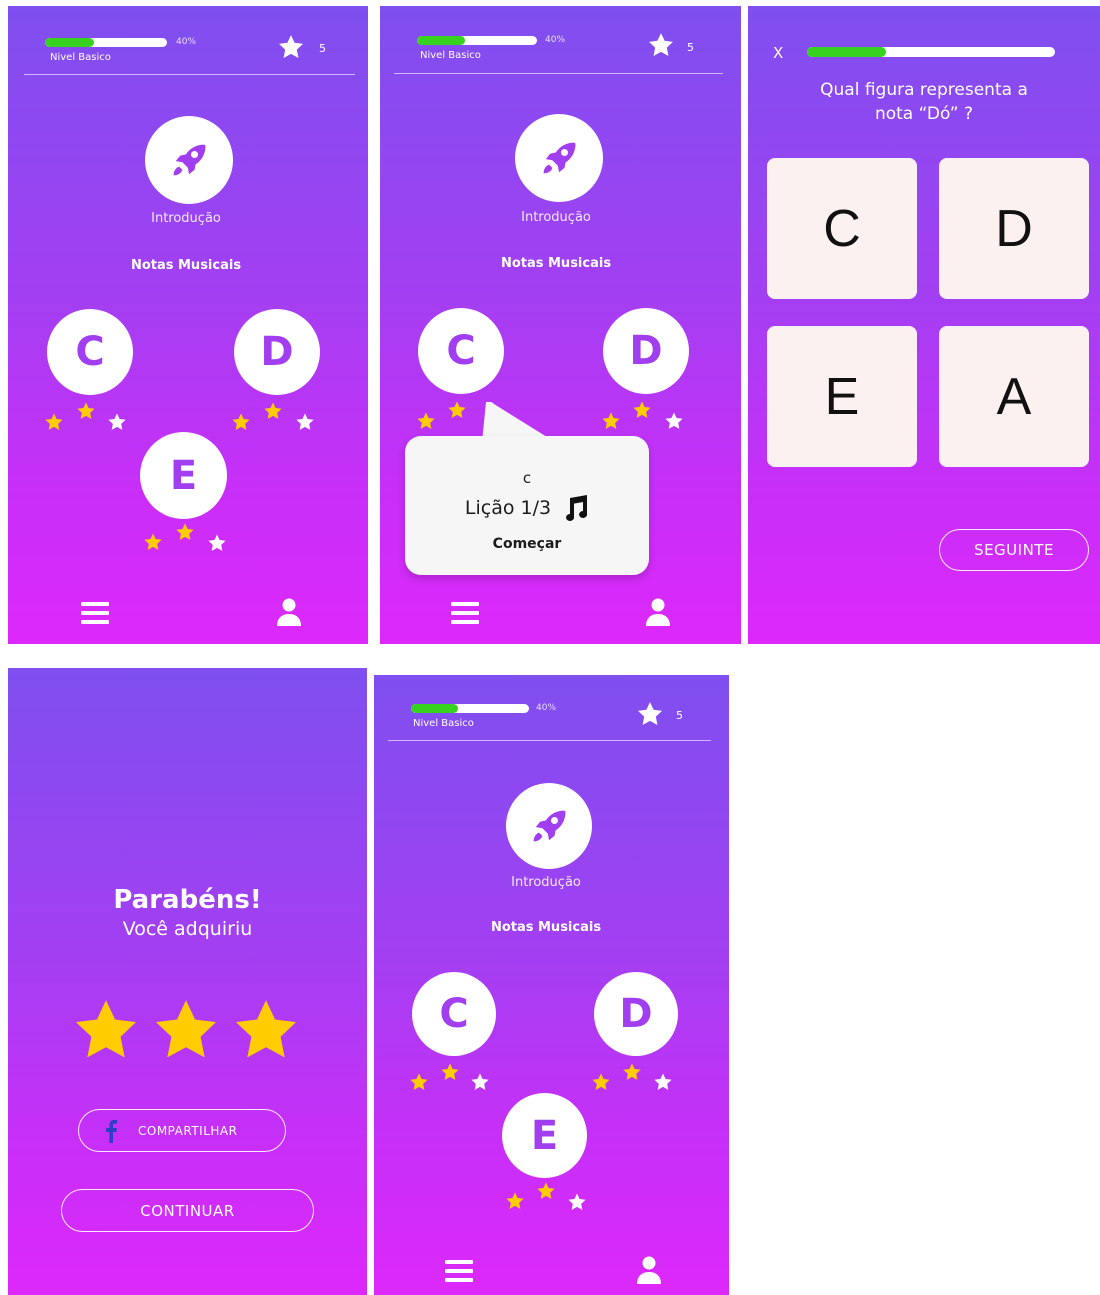  I want to click on congrats-subtitle: Você adquiriu, so click(187, 929).